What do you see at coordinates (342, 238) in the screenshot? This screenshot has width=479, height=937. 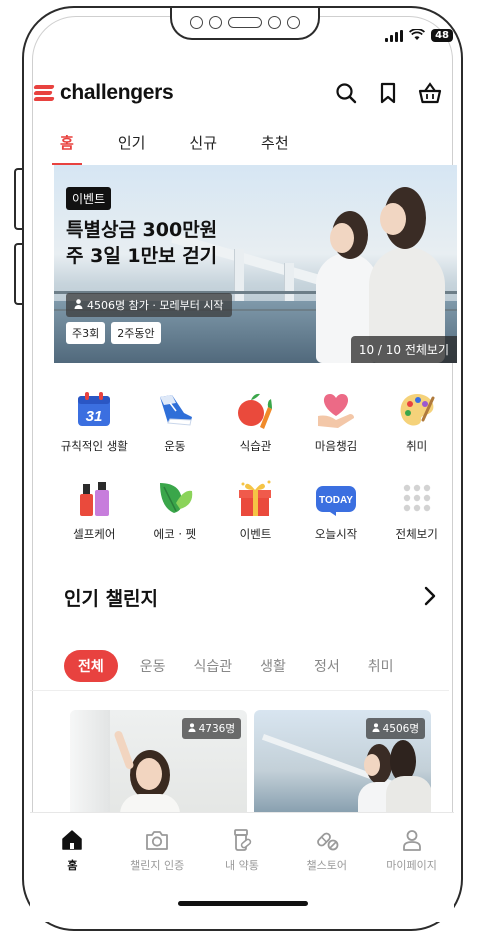 I see `banner-person-left-face` at bounding box center [342, 238].